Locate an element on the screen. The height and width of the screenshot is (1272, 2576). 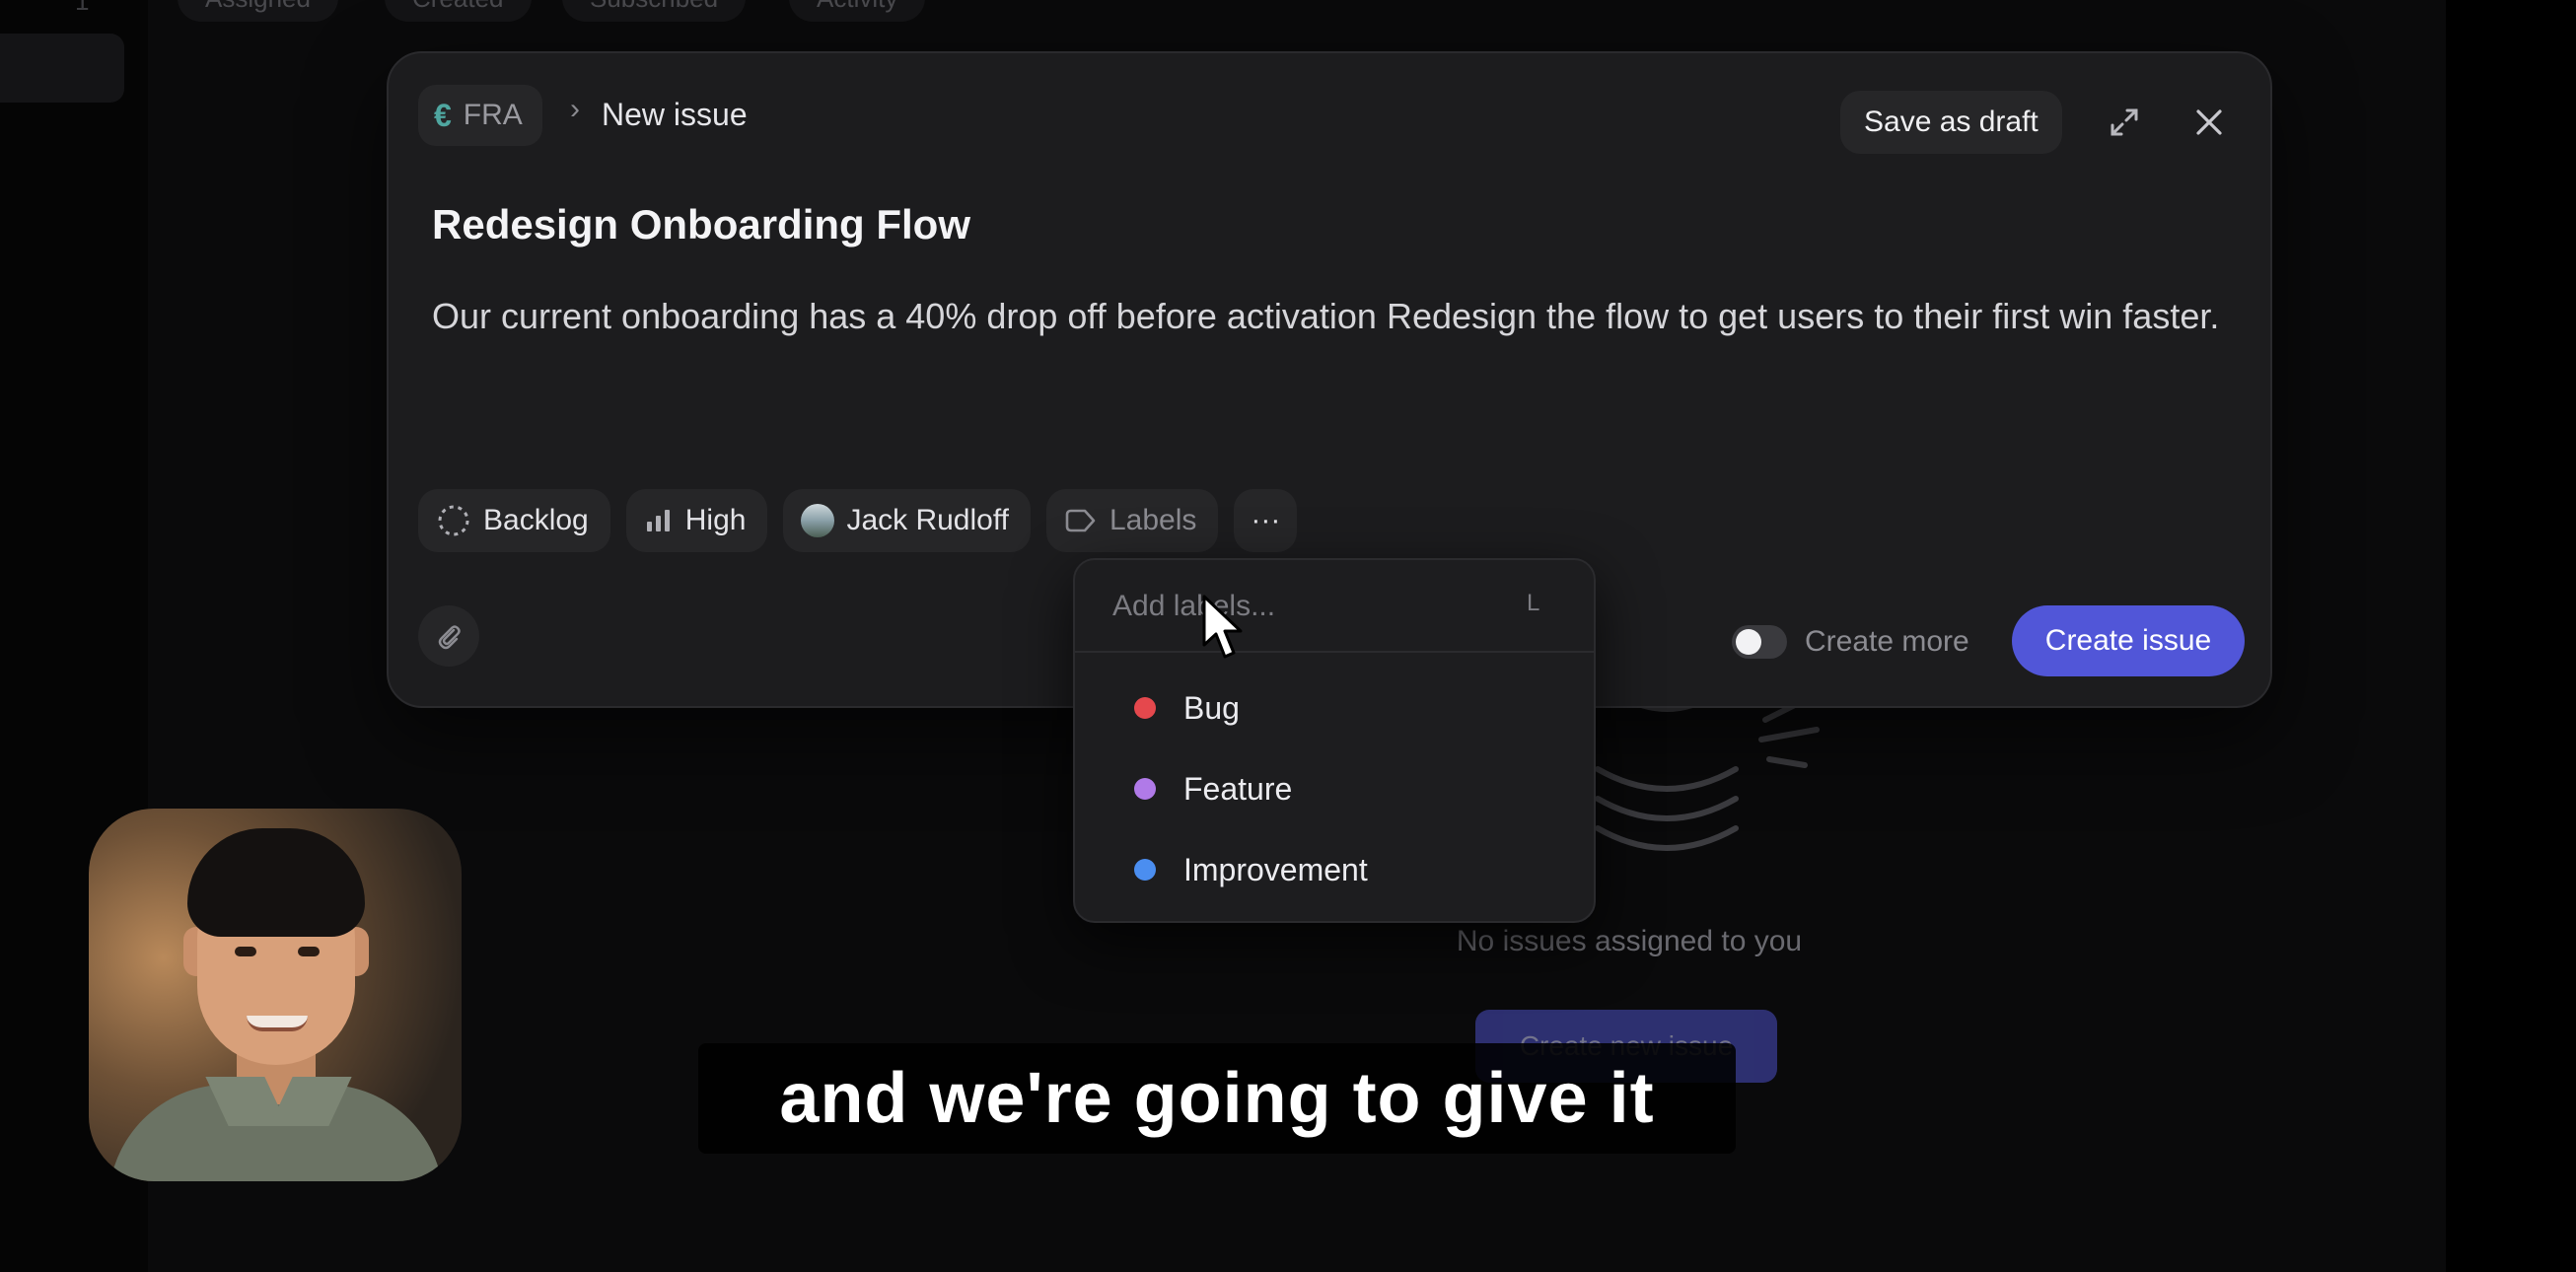
labels-dropdown: Add labels... L Bug Feature Improvement is located at coordinates (1335, 740).